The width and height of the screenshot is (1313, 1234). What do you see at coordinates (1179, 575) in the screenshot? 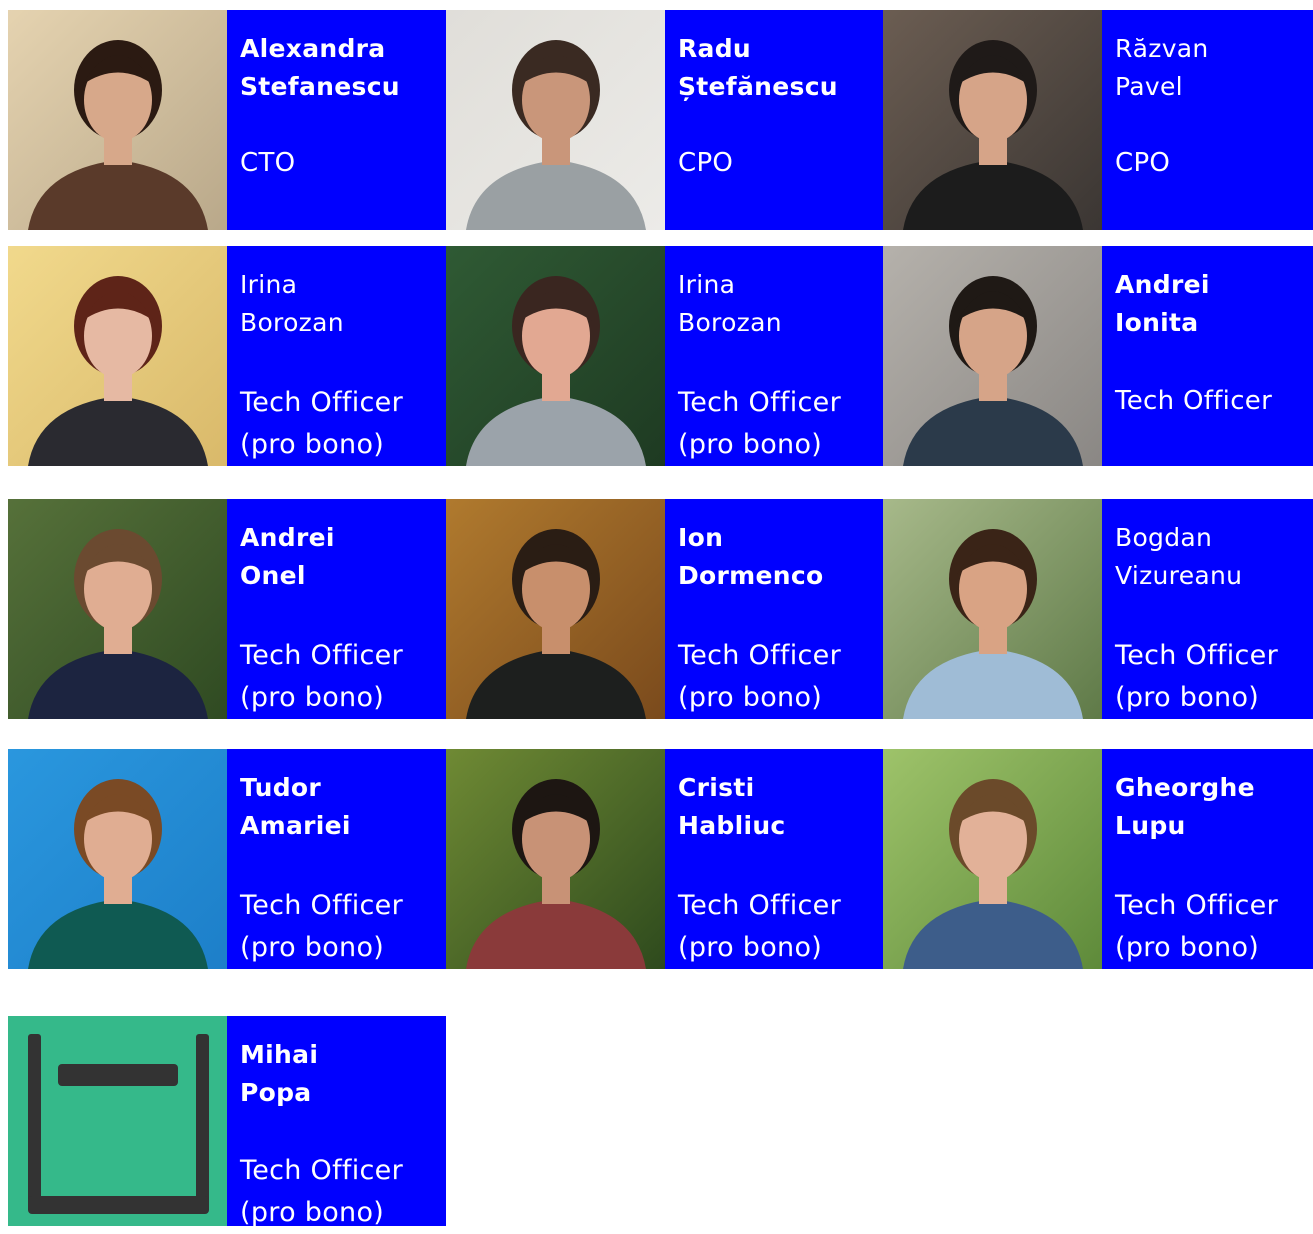
I see `member-last-name: Vizureanu` at bounding box center [1179, 575].